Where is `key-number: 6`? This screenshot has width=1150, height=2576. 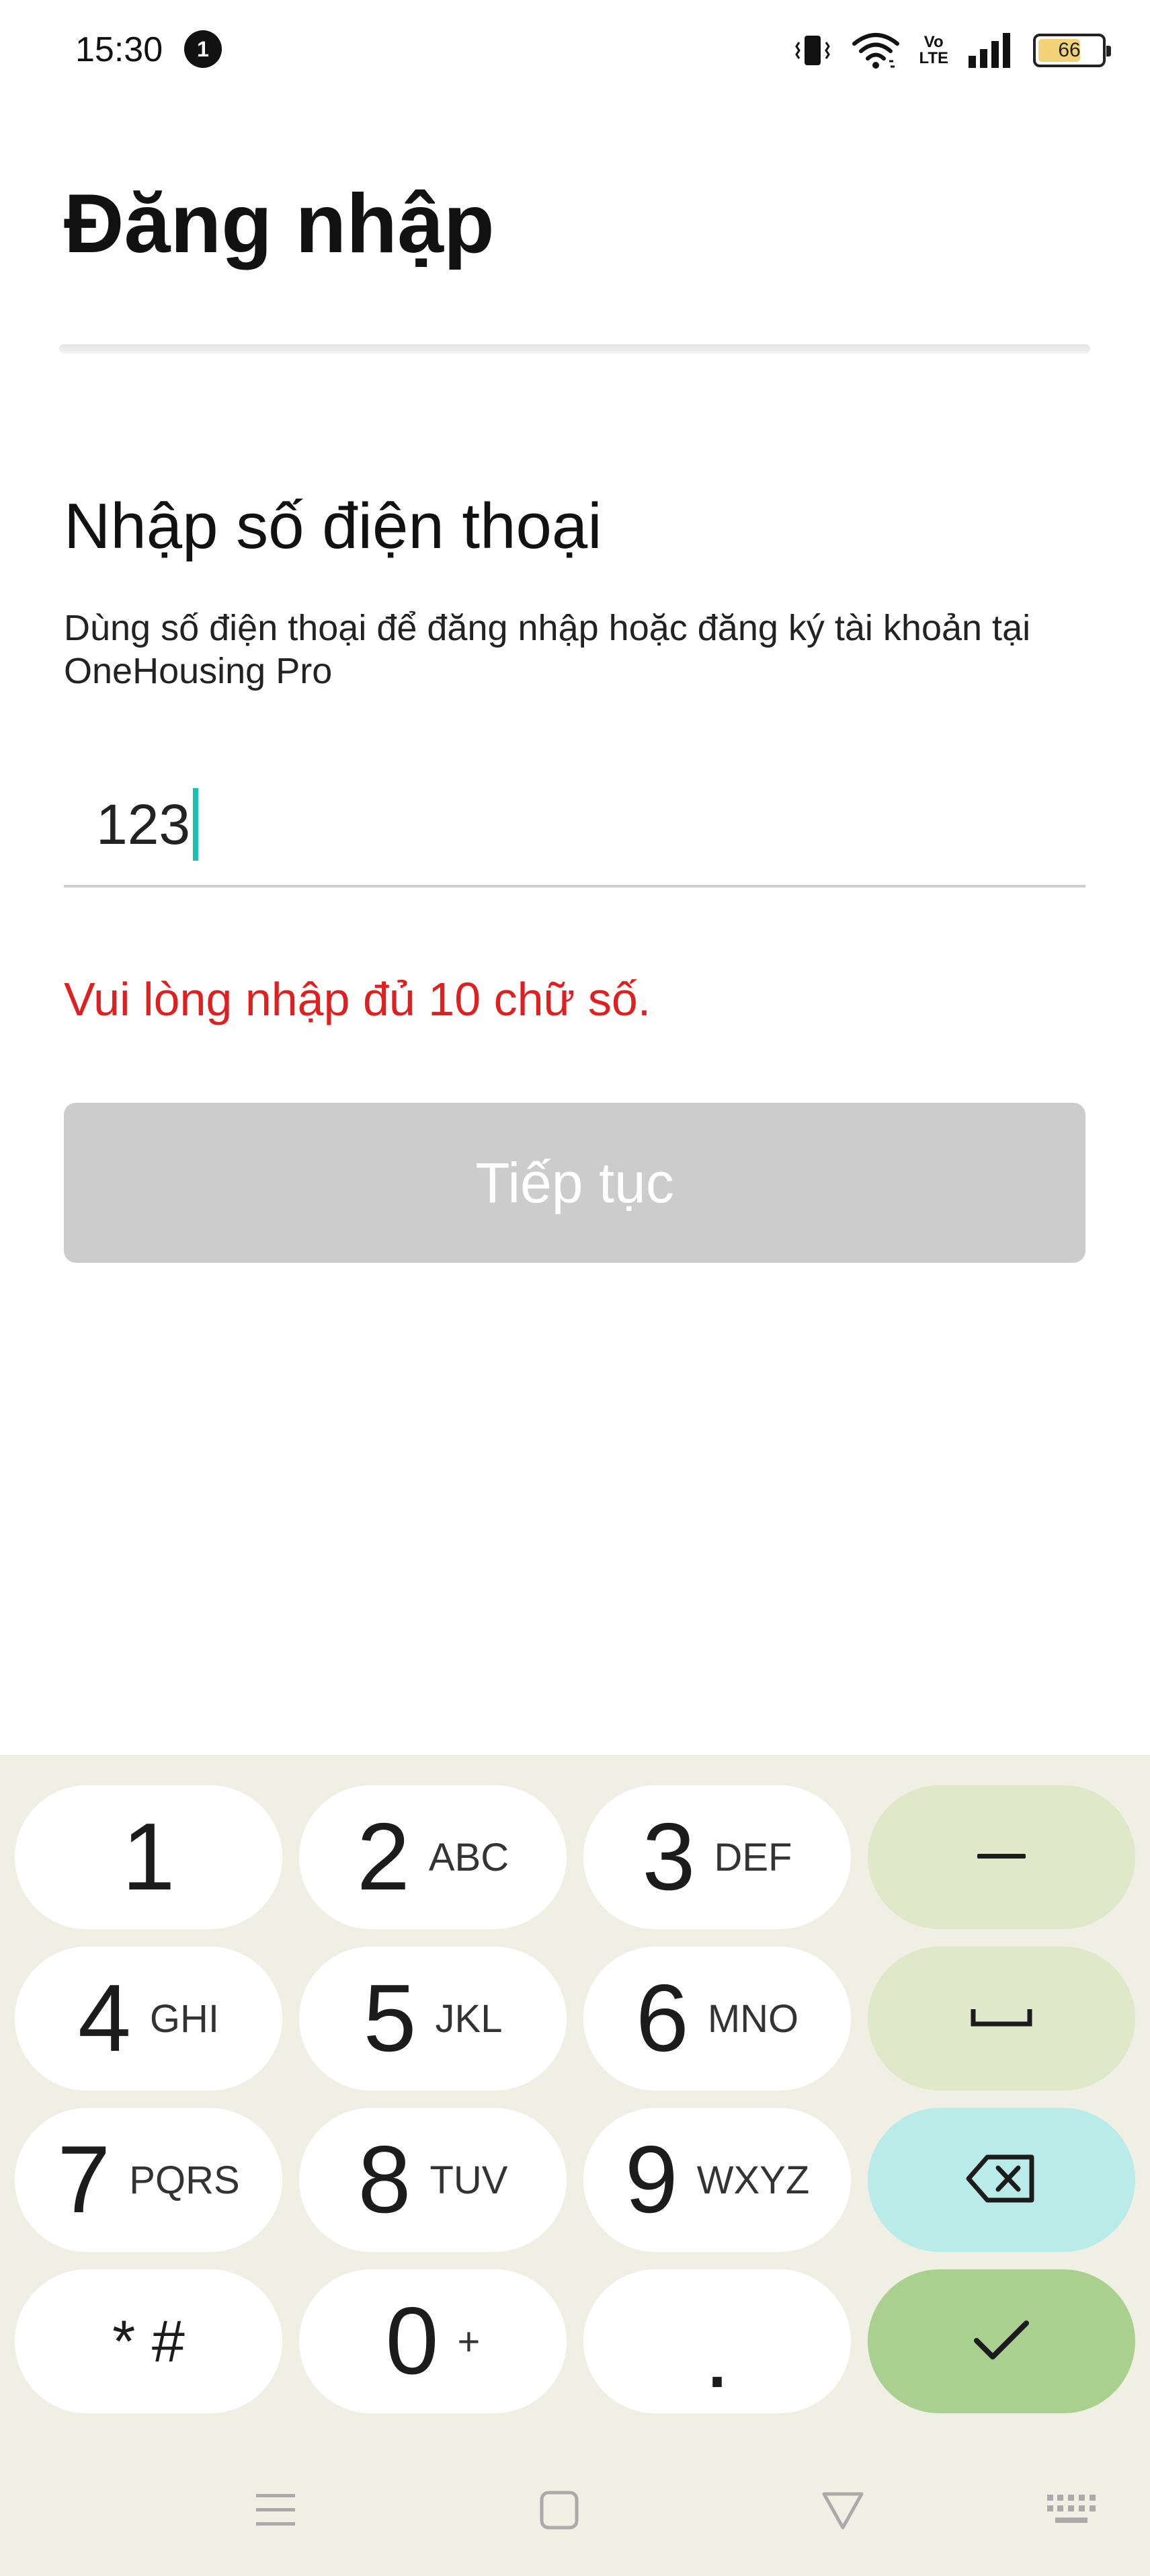 key-number: 6 is located at coordinates (662, 2019).